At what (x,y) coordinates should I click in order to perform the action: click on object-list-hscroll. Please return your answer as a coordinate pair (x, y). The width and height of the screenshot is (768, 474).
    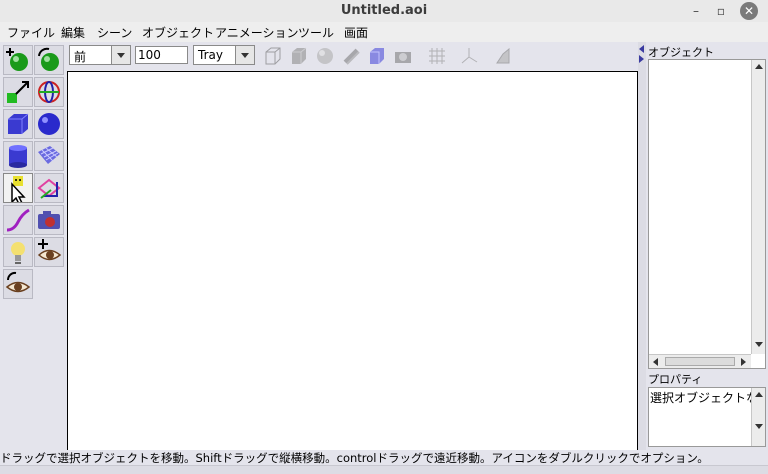
    Looking at the image, I should click on (700, 361).